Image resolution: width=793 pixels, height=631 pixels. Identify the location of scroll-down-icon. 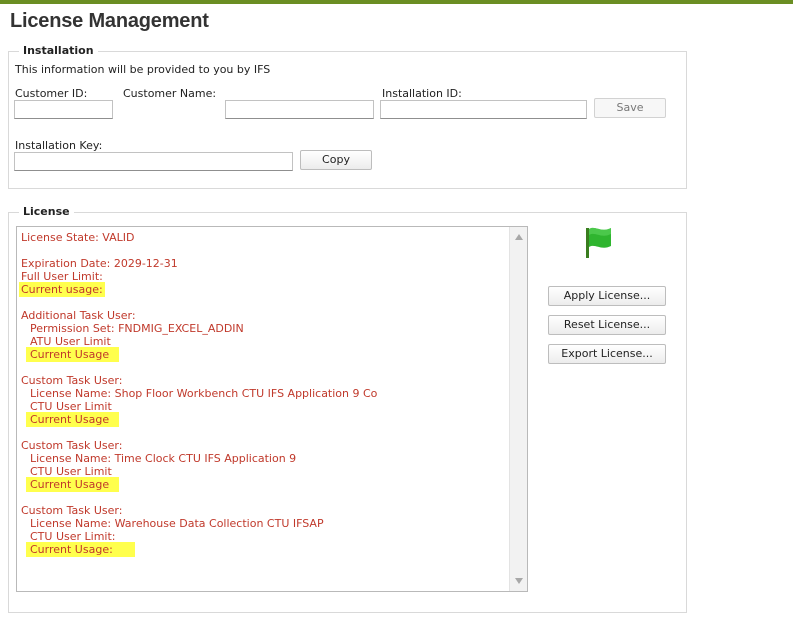
(519, 581).